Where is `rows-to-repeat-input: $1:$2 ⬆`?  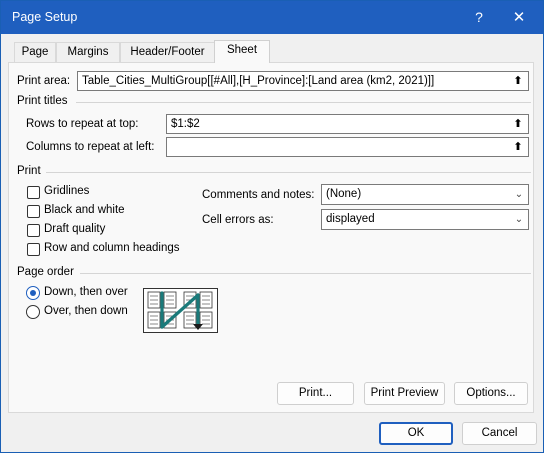
rows-to-repeat-input: $1:$2 ⬆ is located at coordinates (347, 124).